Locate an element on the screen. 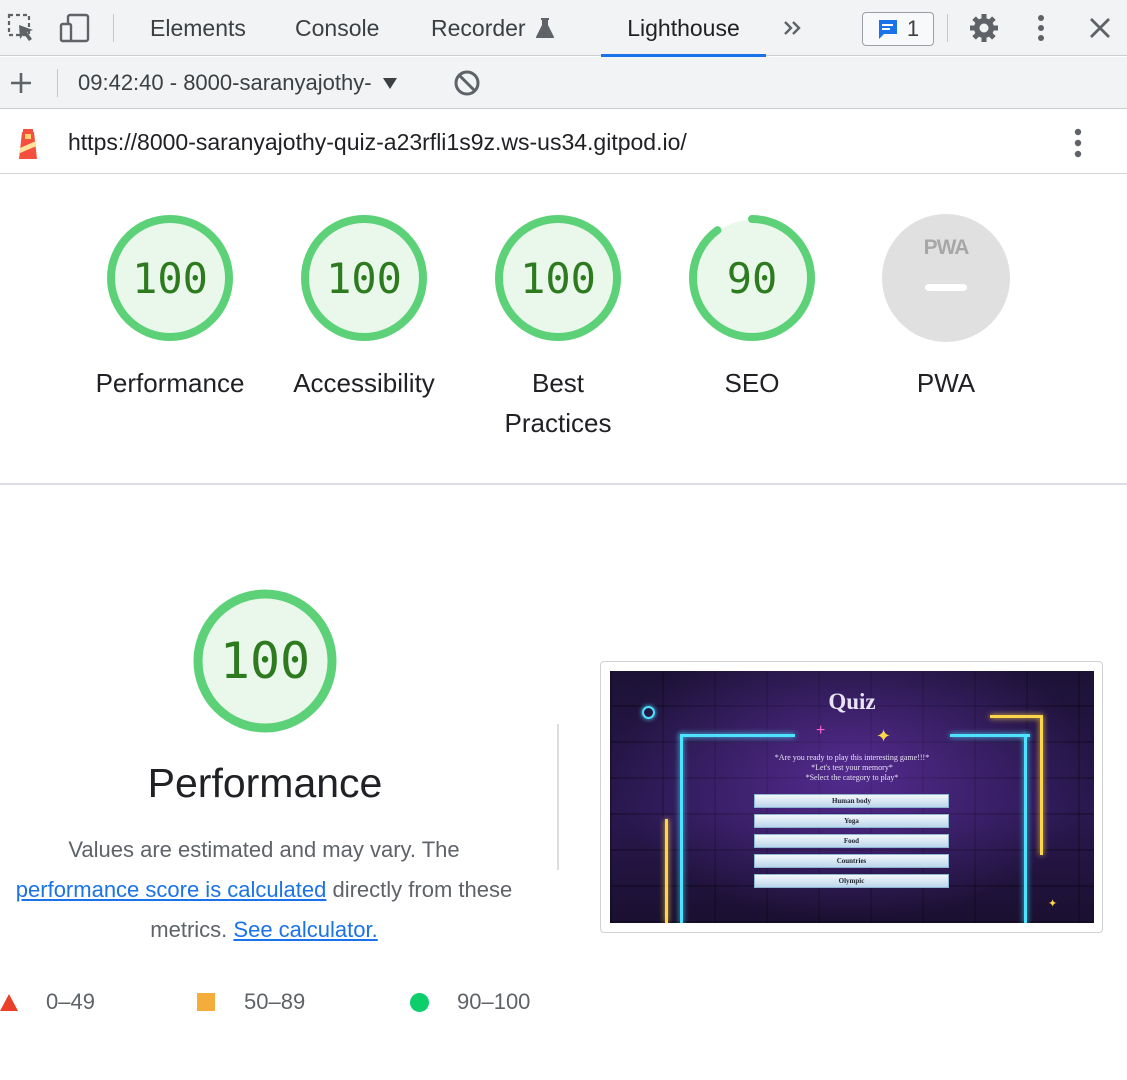  issues-counter-button: 1 is located at coordinates (898, 29).